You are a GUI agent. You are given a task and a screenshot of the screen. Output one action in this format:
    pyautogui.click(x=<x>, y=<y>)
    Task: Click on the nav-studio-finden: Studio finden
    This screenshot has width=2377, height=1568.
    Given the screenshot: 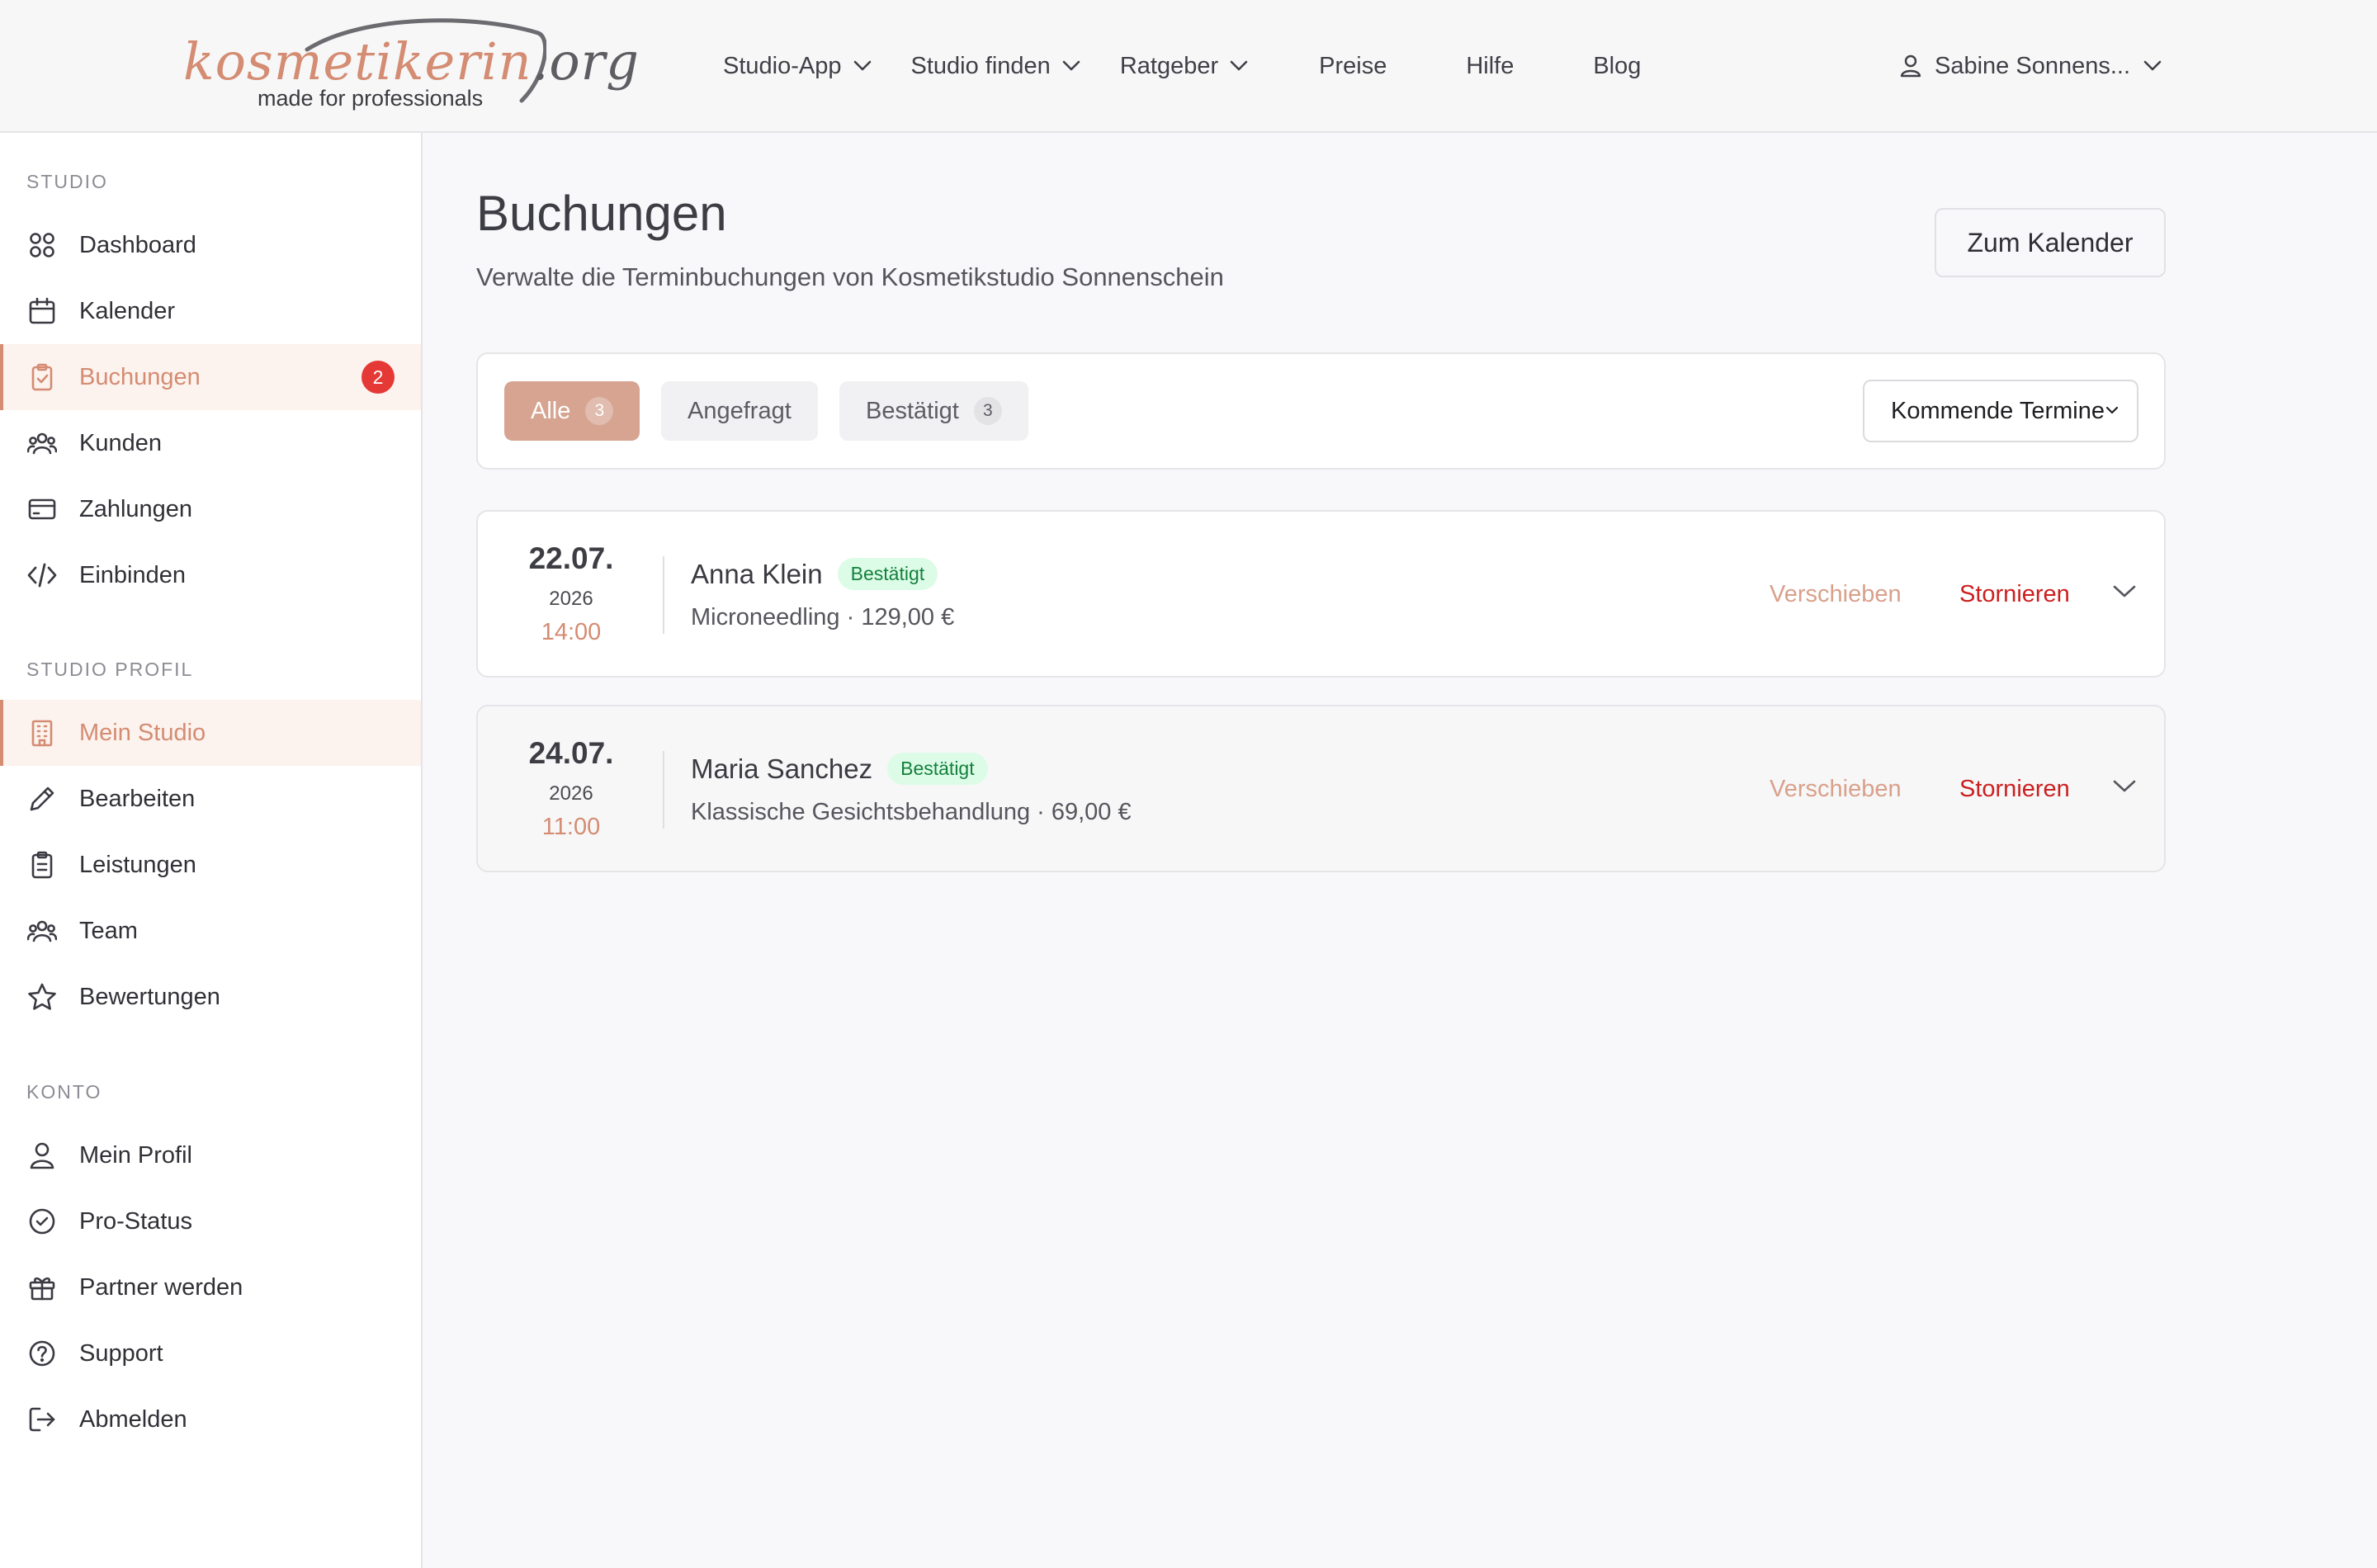 What is the action you would take?
    pyautogui.click(x=996, y=66)
    